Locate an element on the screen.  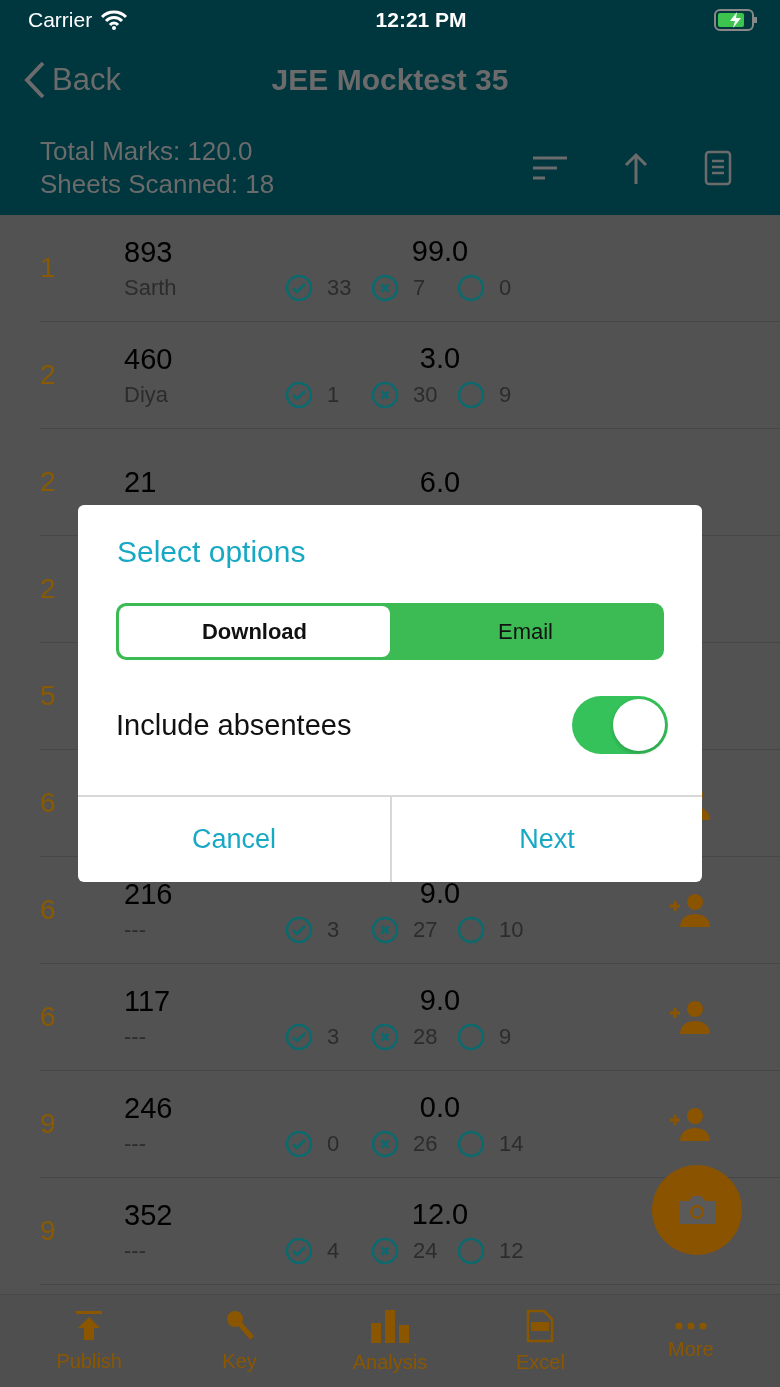
battery-icon is located at coordinates (736, 20).